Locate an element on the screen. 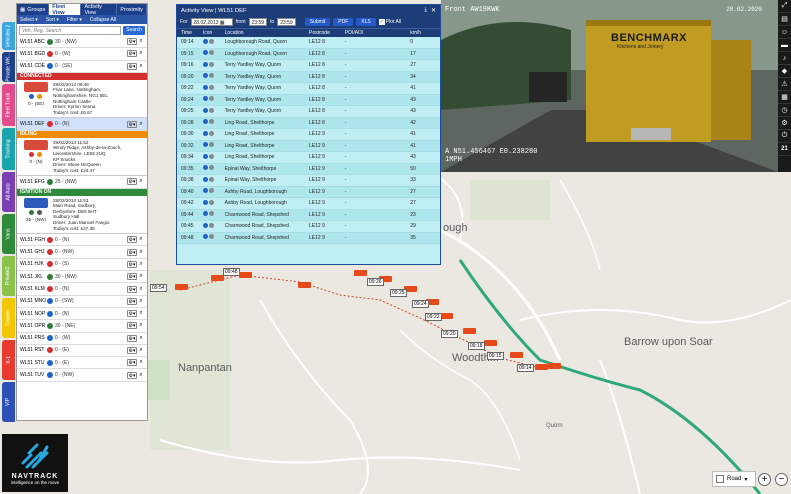 The width and height of the screenshot is (791, 494). sort-menu: Sort ▾ is located at coordinates (52, 20).